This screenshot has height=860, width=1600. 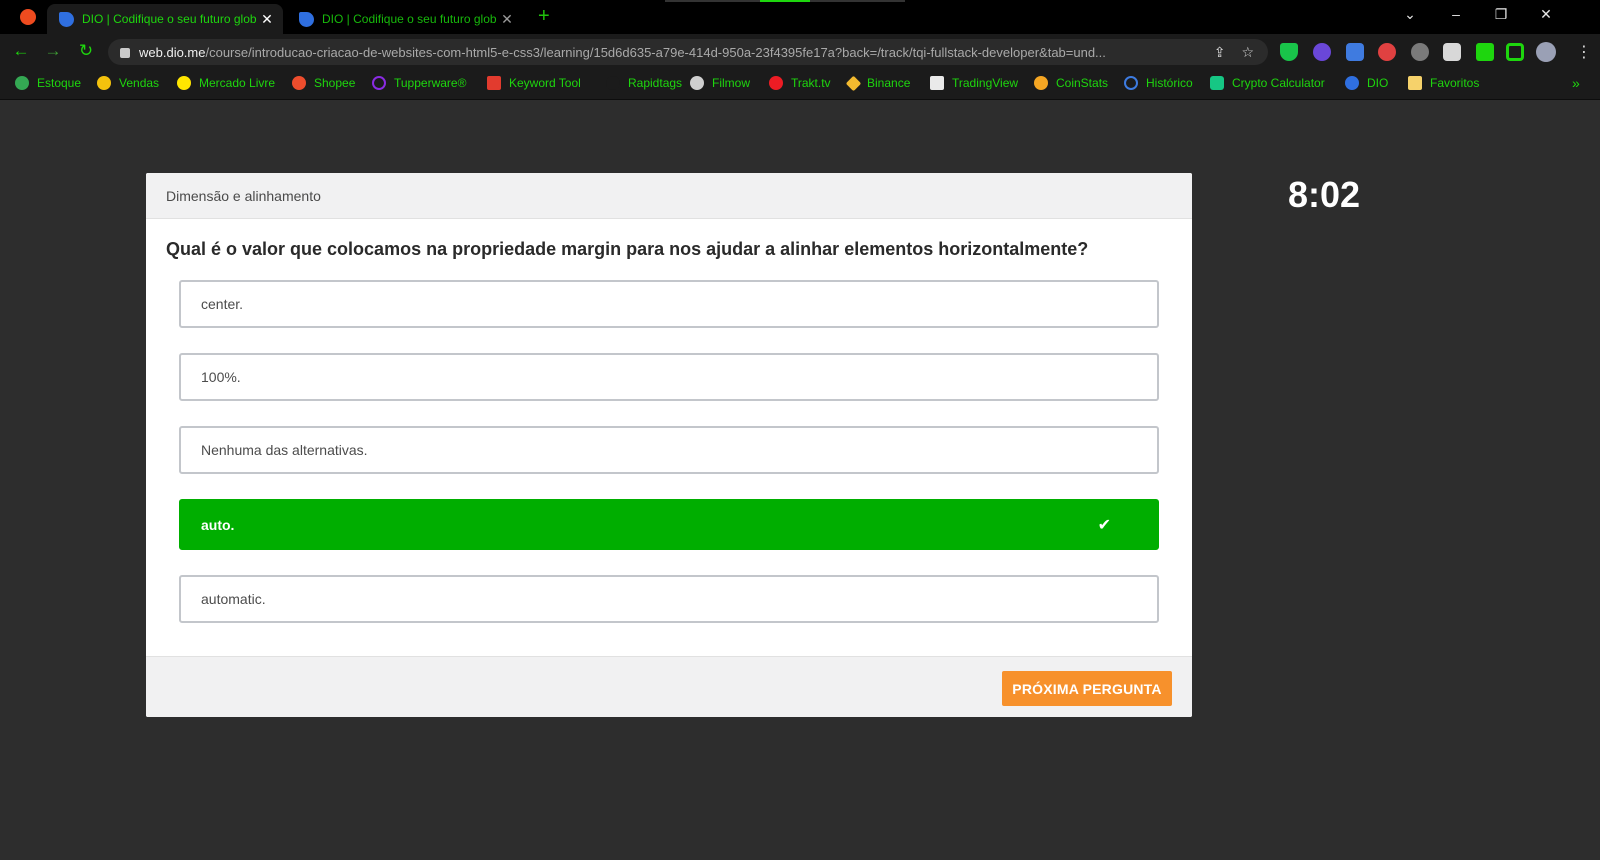 I want to click on shield-extension-icon, so click(x=1289, y=52).